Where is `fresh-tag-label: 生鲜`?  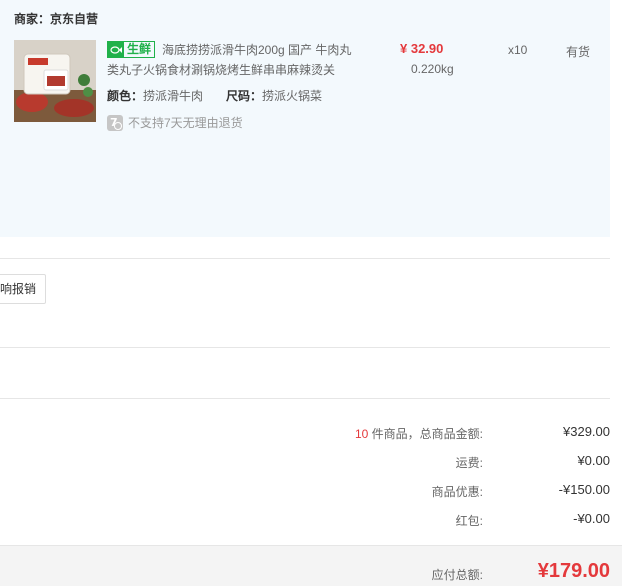
fresh-tag-label: 生鲜 is located at coordinates (139, 49).